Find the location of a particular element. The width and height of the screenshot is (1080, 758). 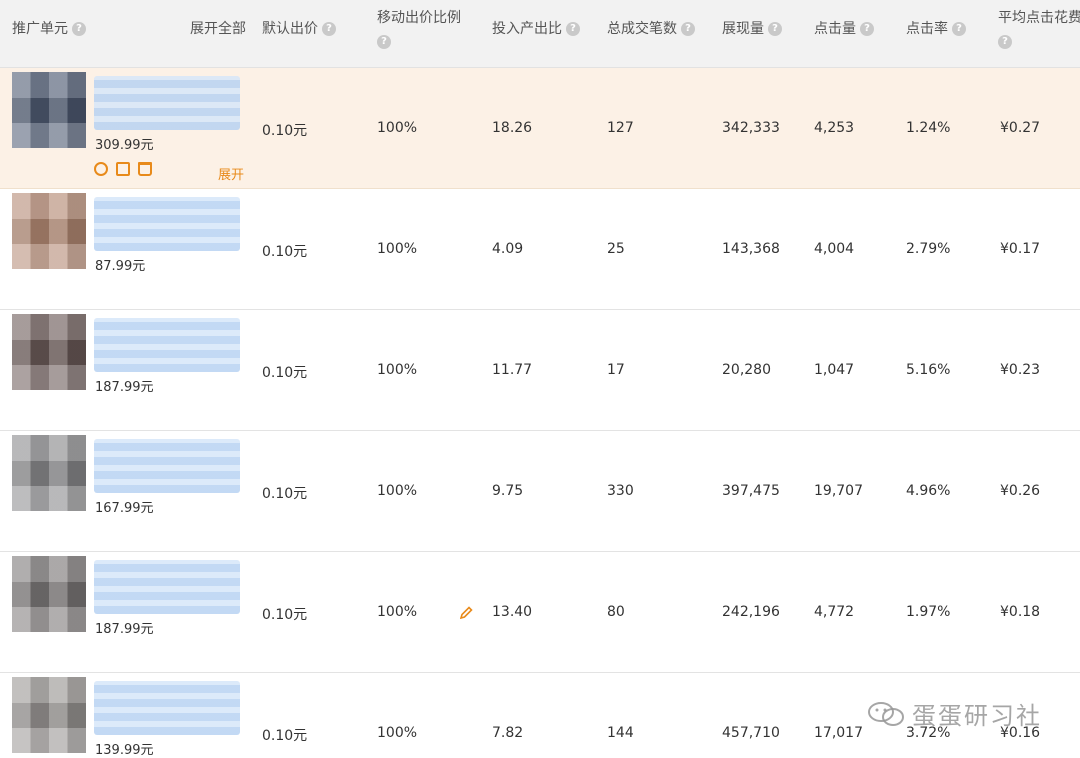

product-price: 167.99元 is located at coordinates (124, 508).